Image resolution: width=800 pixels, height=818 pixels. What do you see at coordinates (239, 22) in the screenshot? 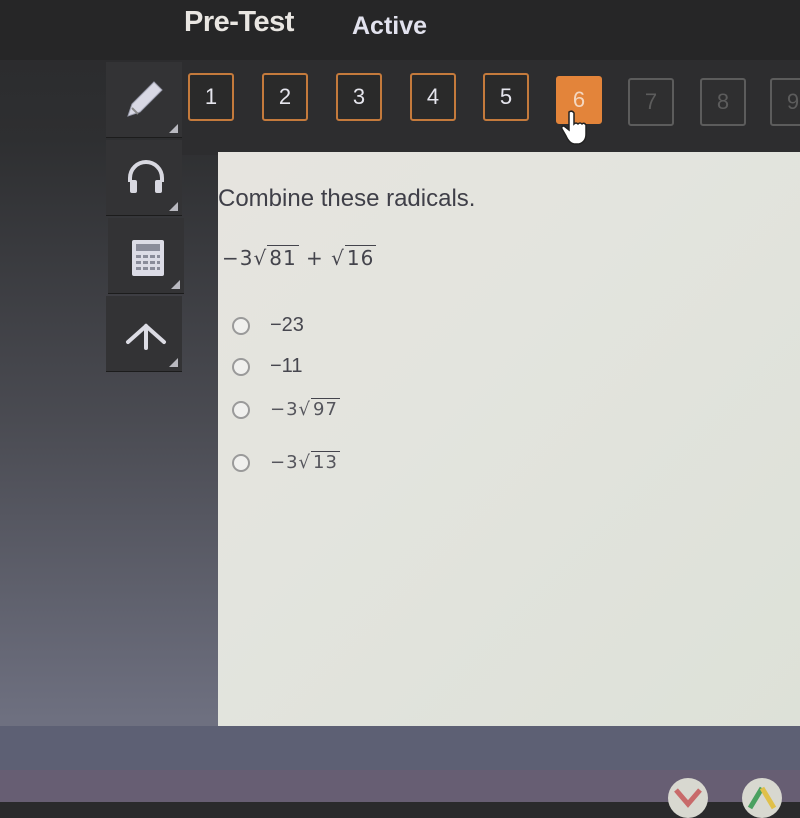
I see `page-title: Pre-Test` at bounding box center [239, 22].